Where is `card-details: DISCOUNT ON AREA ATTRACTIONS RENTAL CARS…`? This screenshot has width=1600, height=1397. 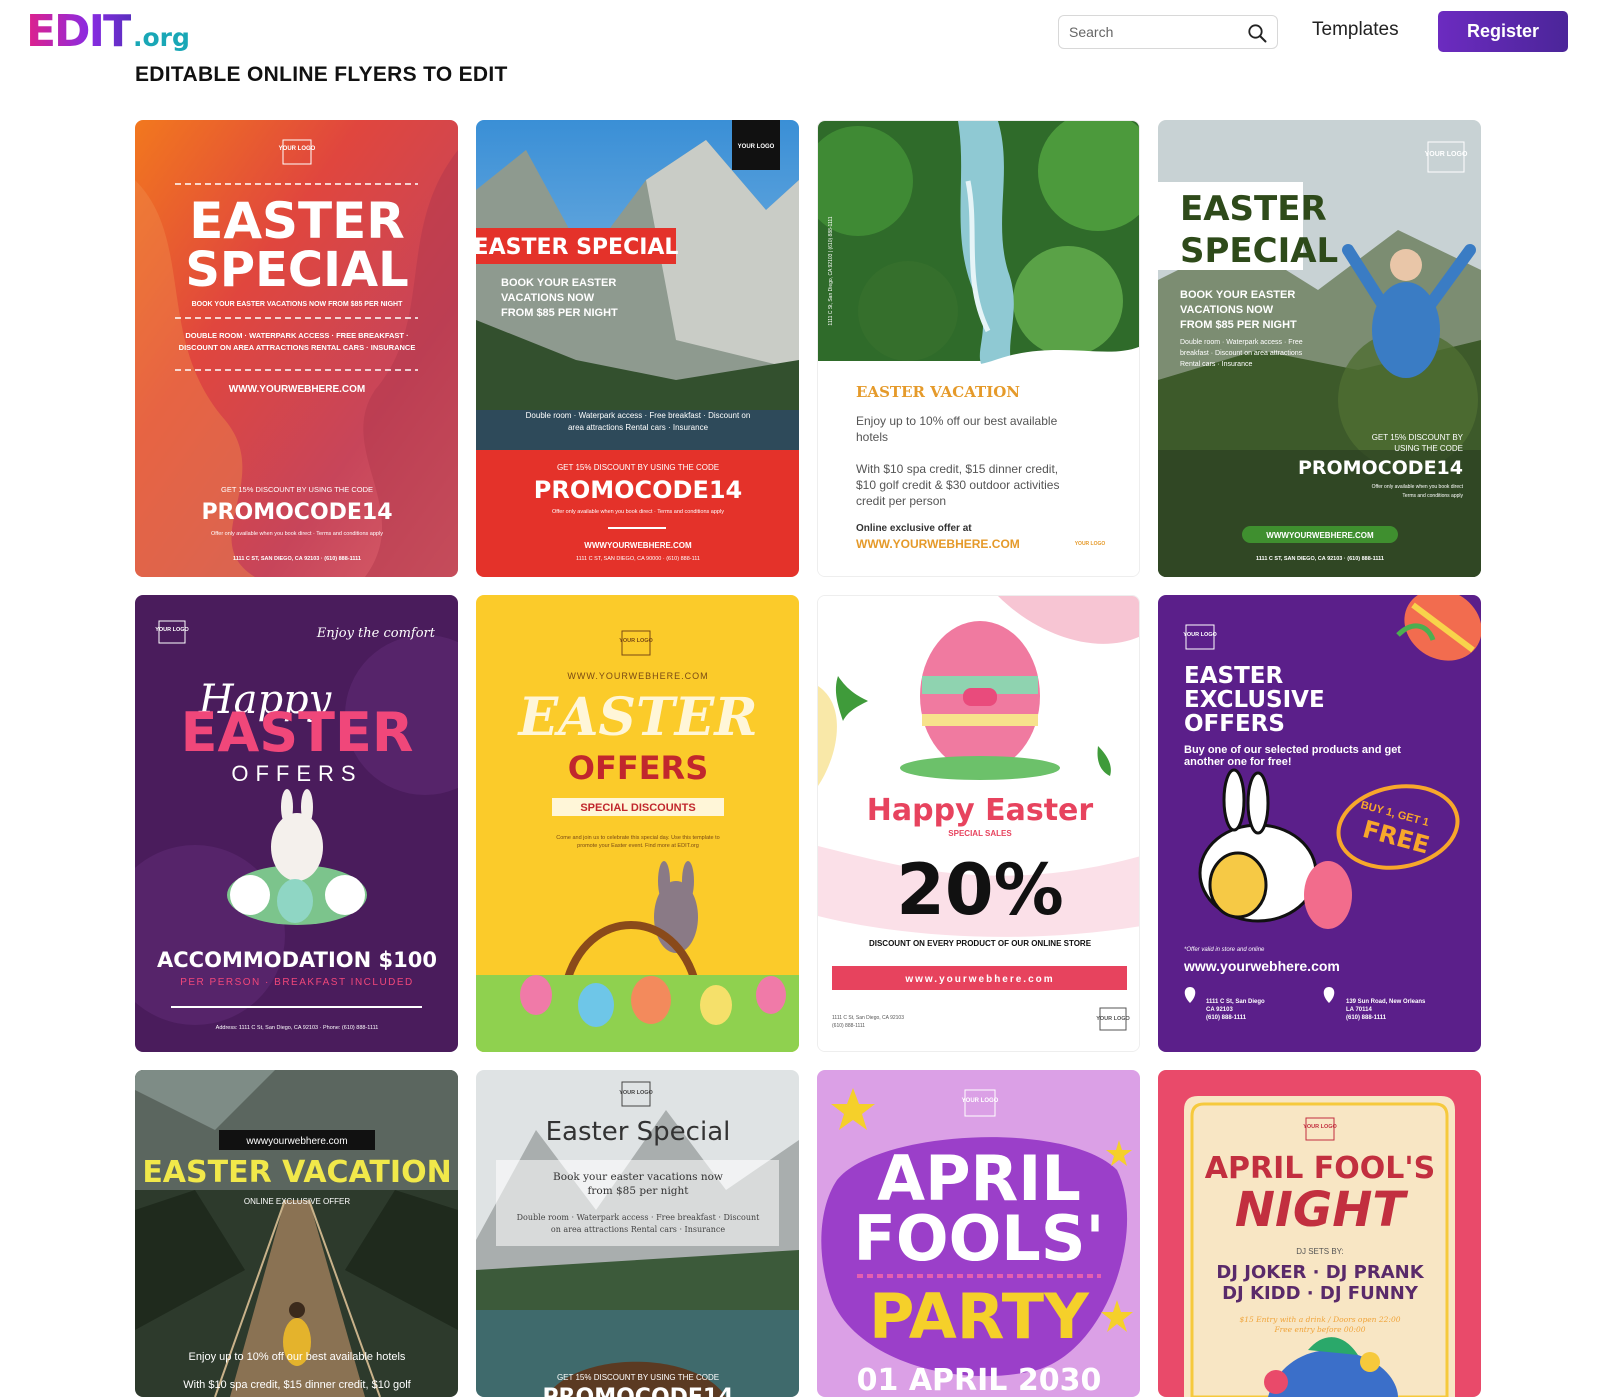
card-details: DISCOUNT ON AREA ATTRACTIONS RENTAL CARS… is located at coordinates (297, 347).